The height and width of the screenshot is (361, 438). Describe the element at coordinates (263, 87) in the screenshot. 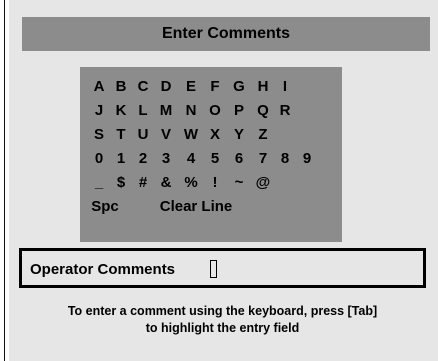

I see `key-letter-h: H` at that location.